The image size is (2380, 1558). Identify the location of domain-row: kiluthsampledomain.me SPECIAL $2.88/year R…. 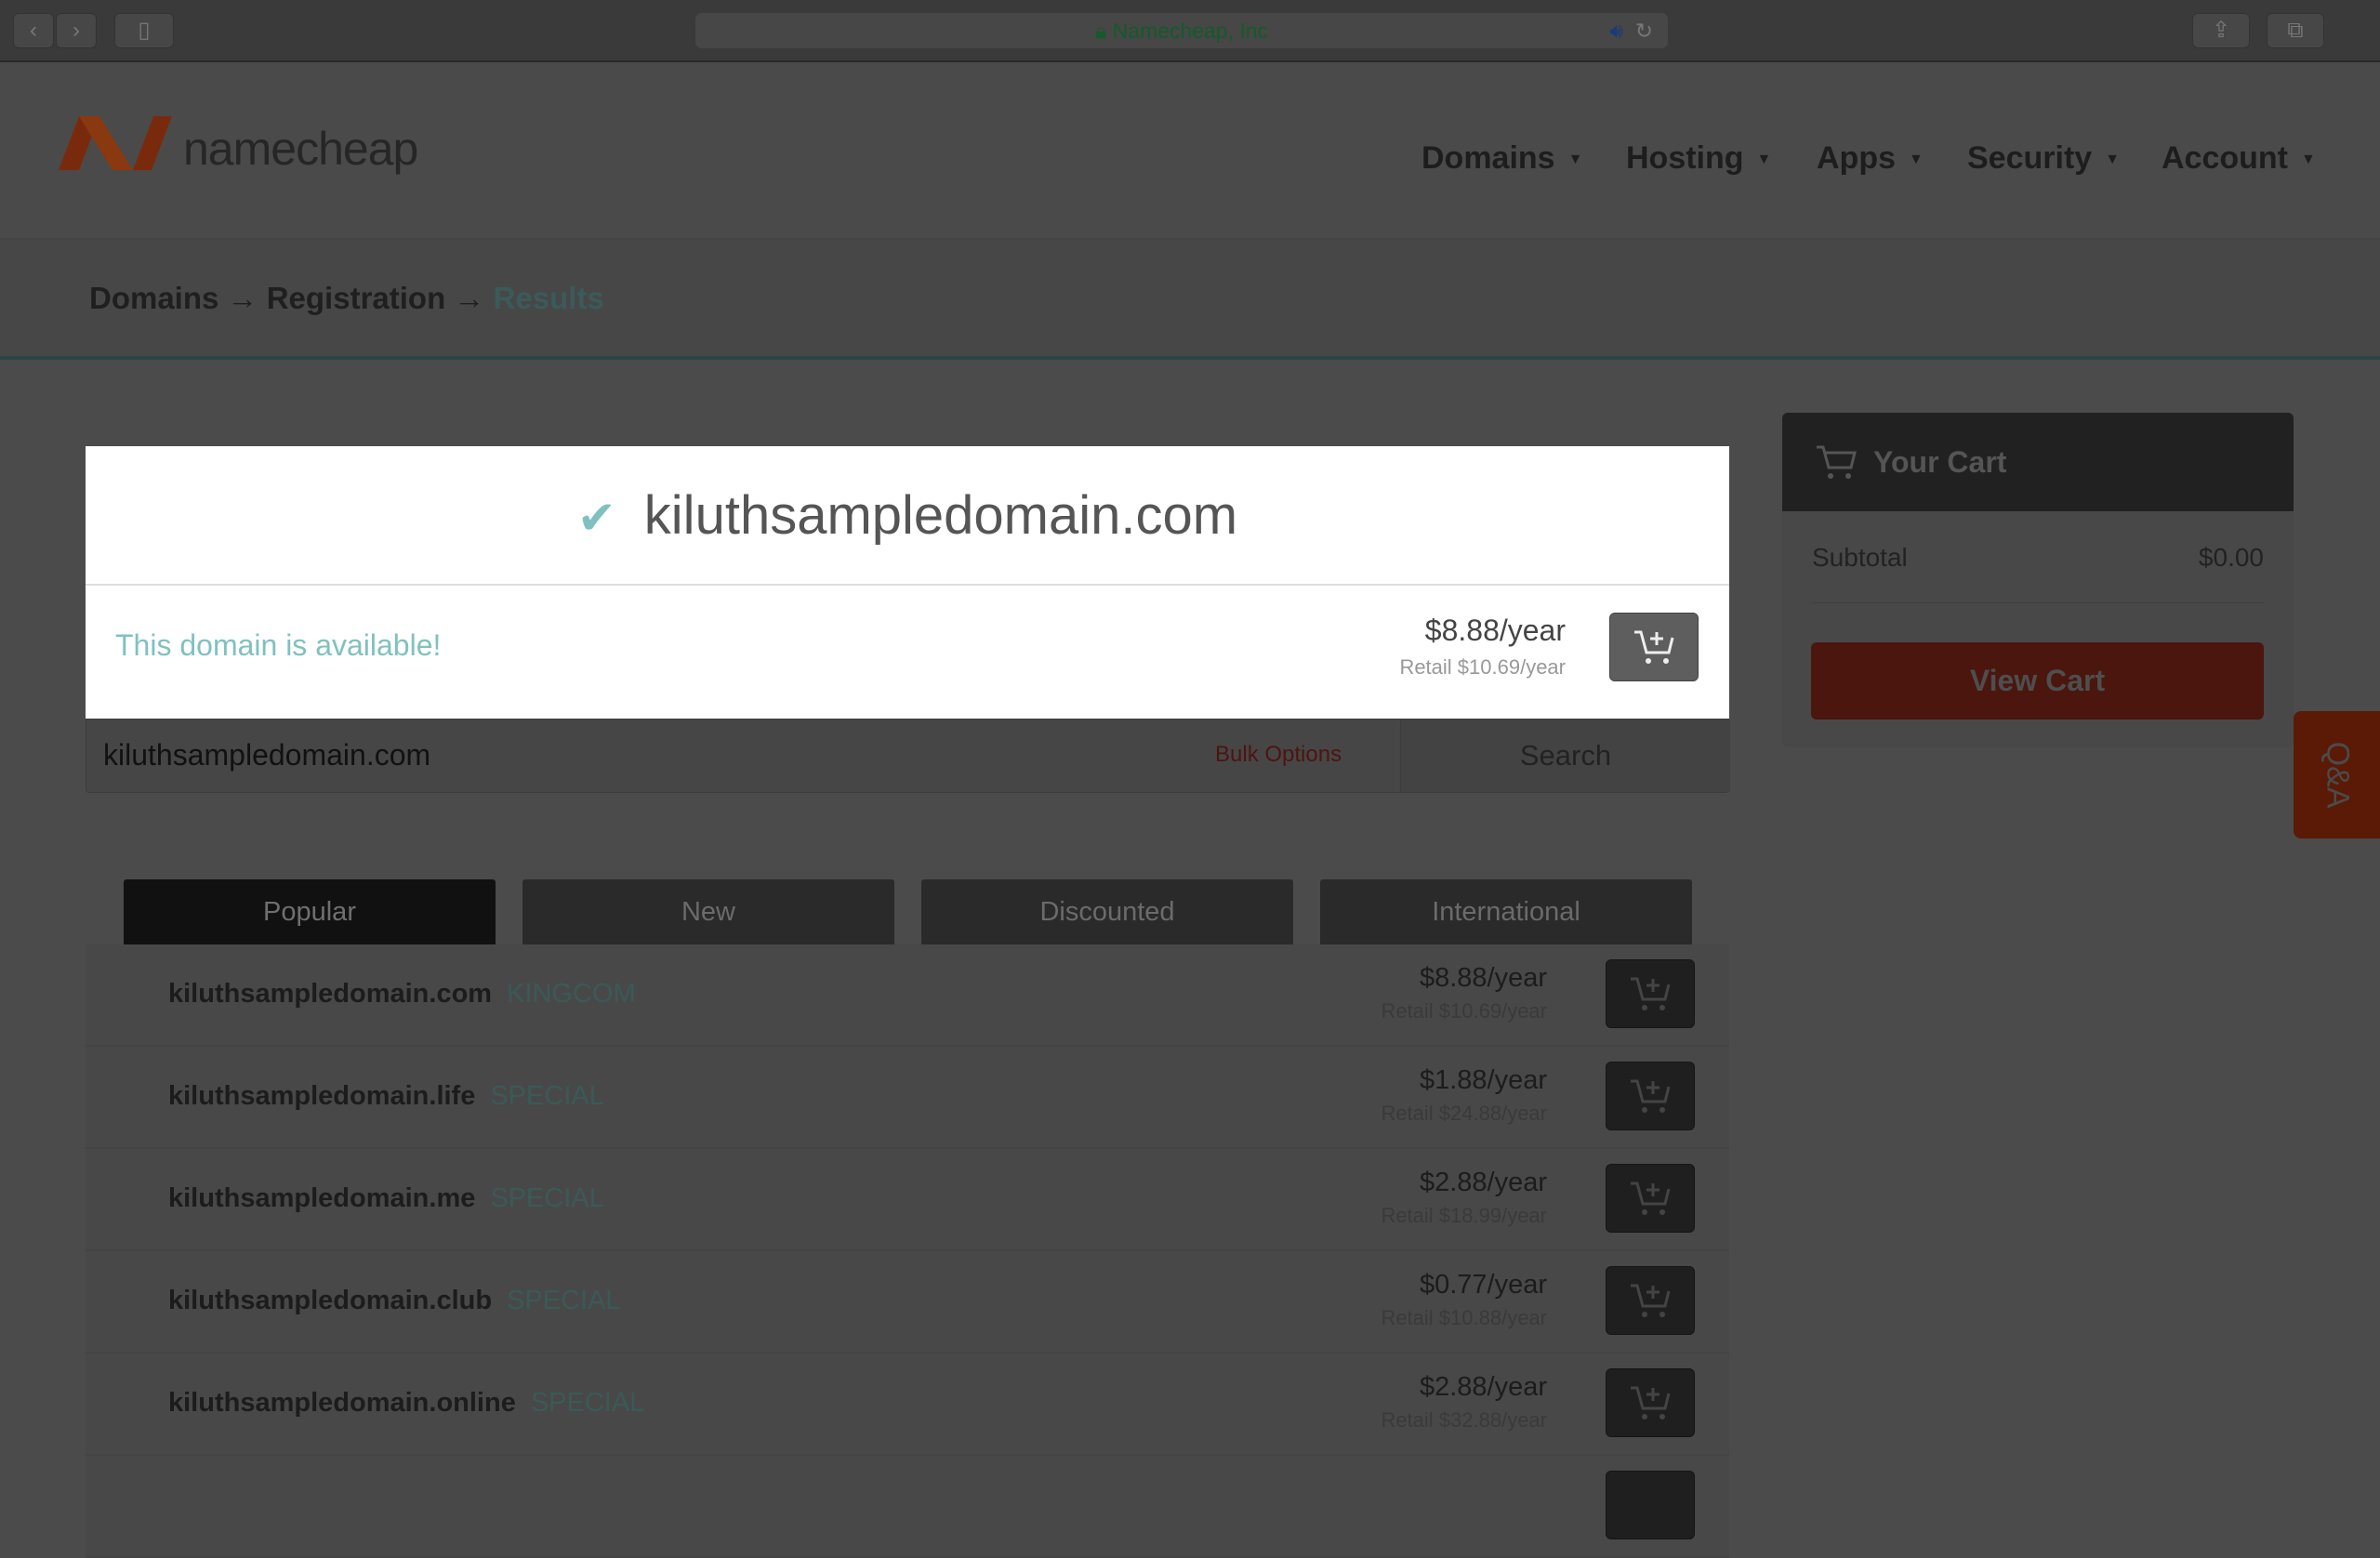
(907, 1200).